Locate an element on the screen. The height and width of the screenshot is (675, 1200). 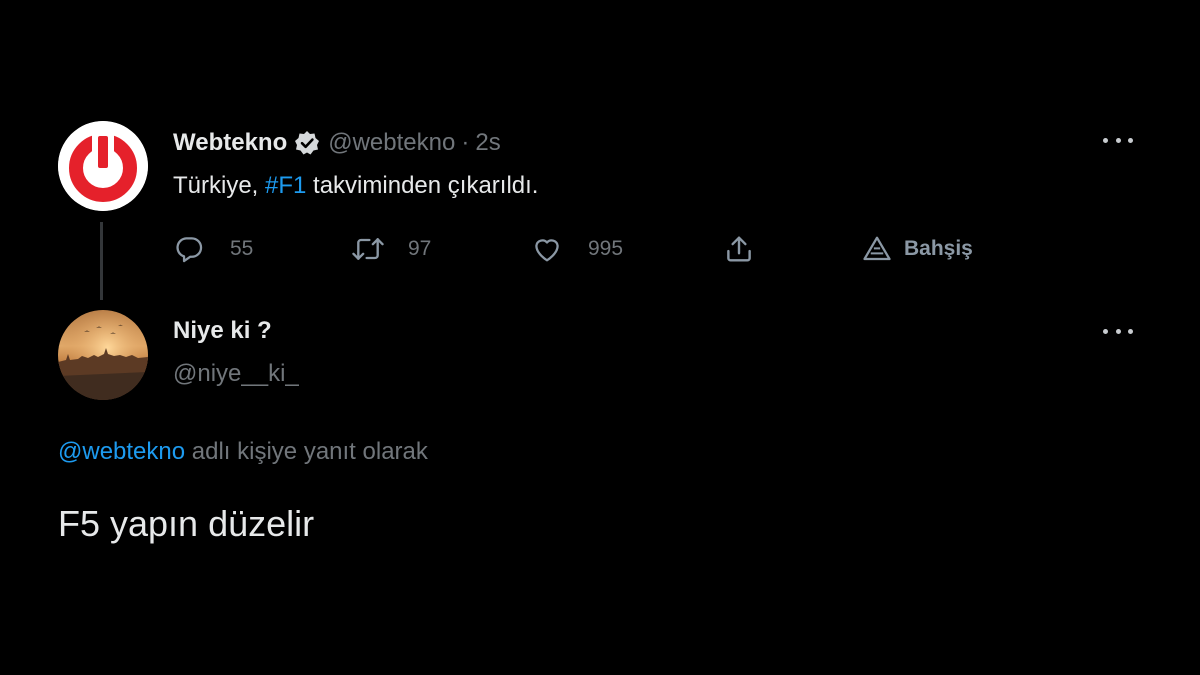
tip-jar-icon is located at coordinates (877, 248).